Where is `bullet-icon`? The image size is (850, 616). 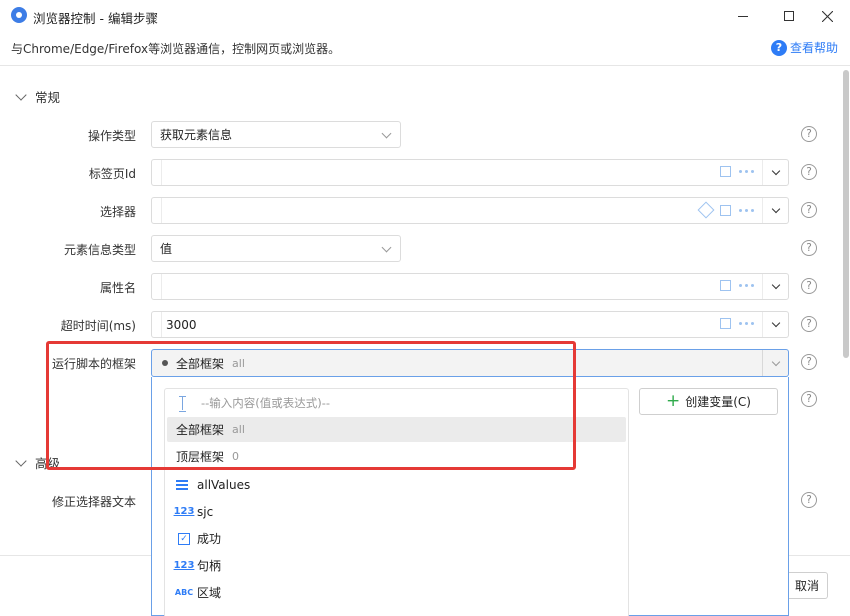 bullet-icon is located at coordinates (165, 363).